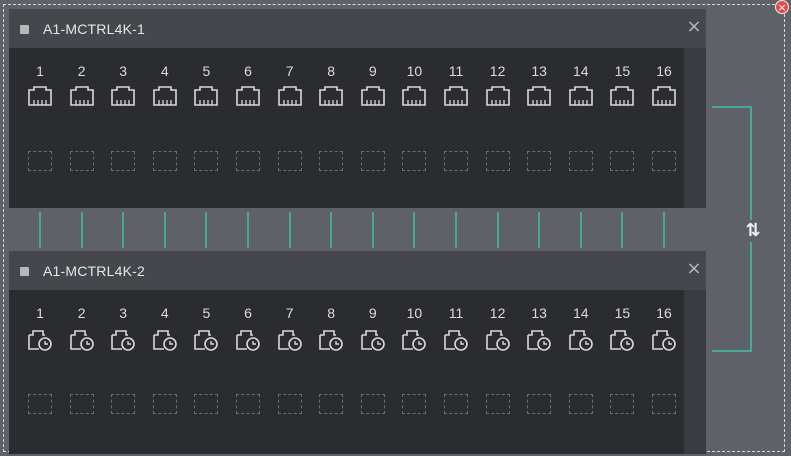 The image size is (791, 456). I want to click on port-number: 8, so click(331, 71).